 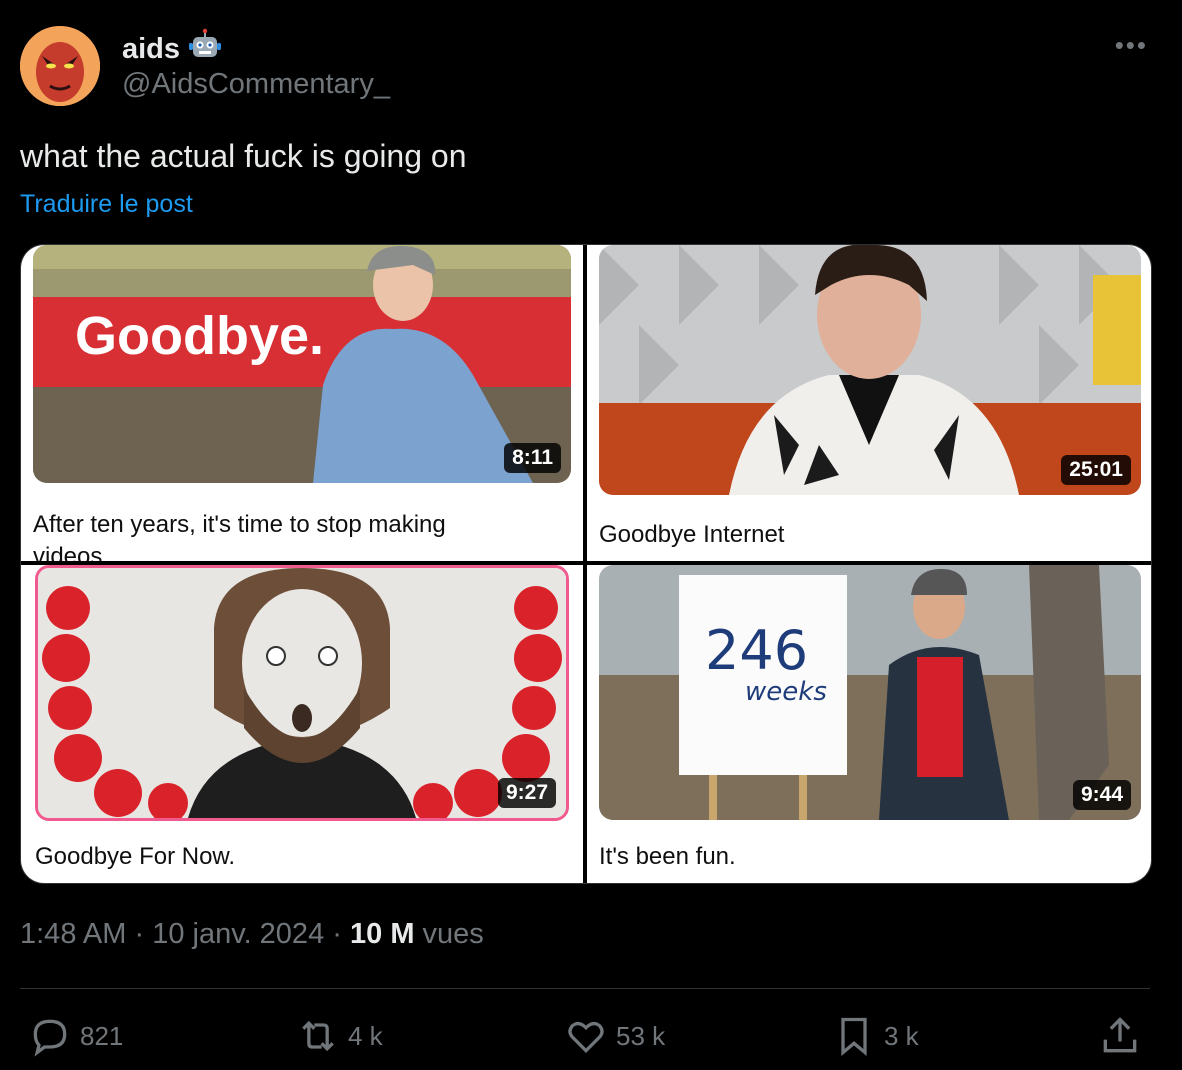 I want to click on video-duration: 9:27, so click(x=526, y=793).